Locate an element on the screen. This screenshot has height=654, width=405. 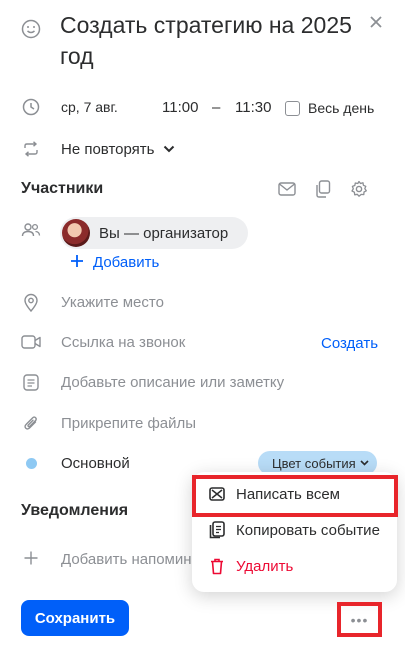
clock-icon is located at coordinates (31, 107).